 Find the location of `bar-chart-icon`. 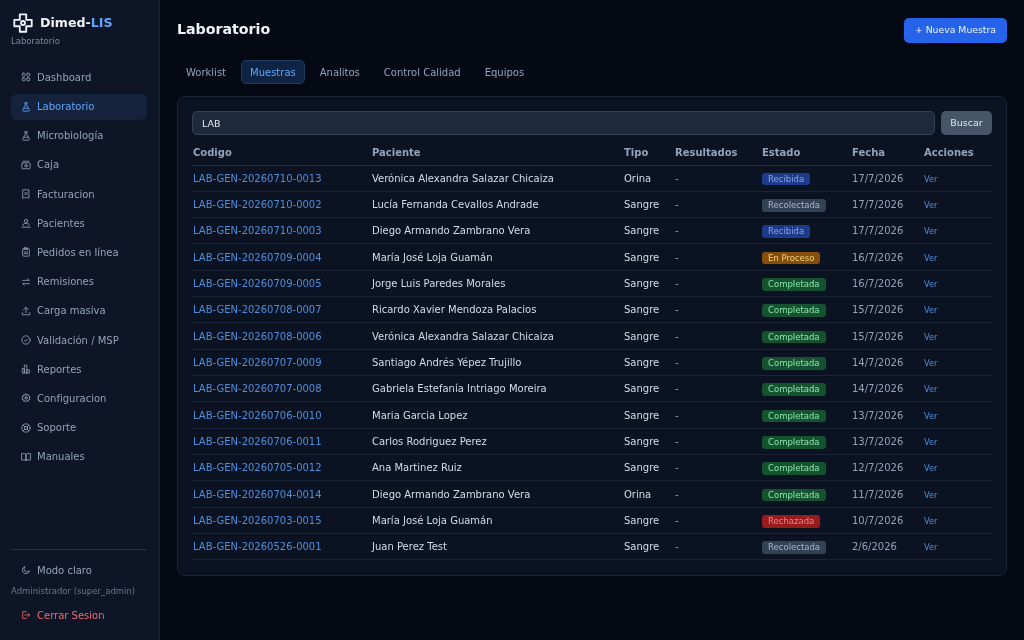

bar-chart-icon is located at coordinates (26, 369).